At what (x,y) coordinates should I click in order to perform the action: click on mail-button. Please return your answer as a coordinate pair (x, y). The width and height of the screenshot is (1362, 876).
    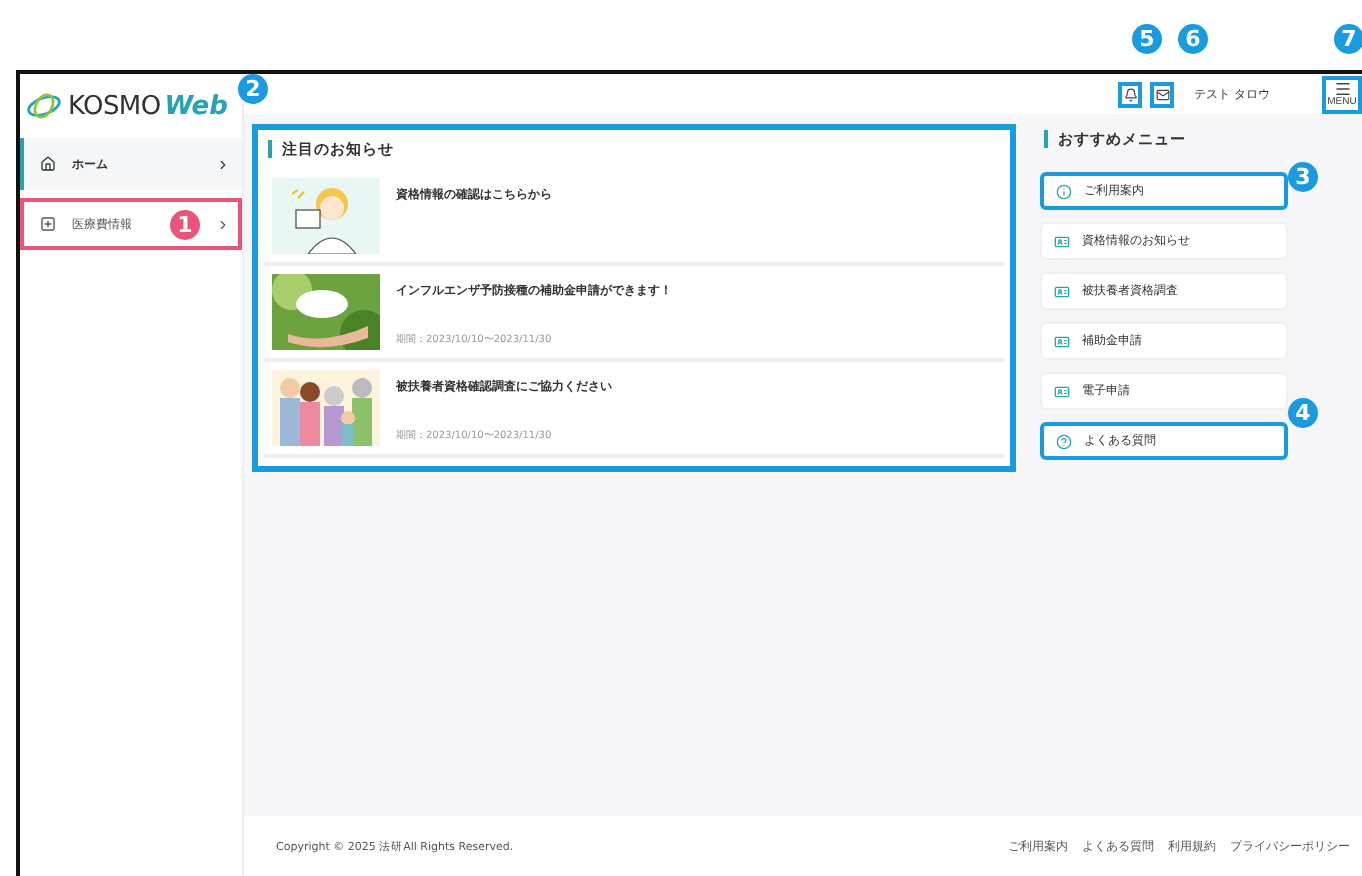
    Looking at the image, I should click on (1162, 94).